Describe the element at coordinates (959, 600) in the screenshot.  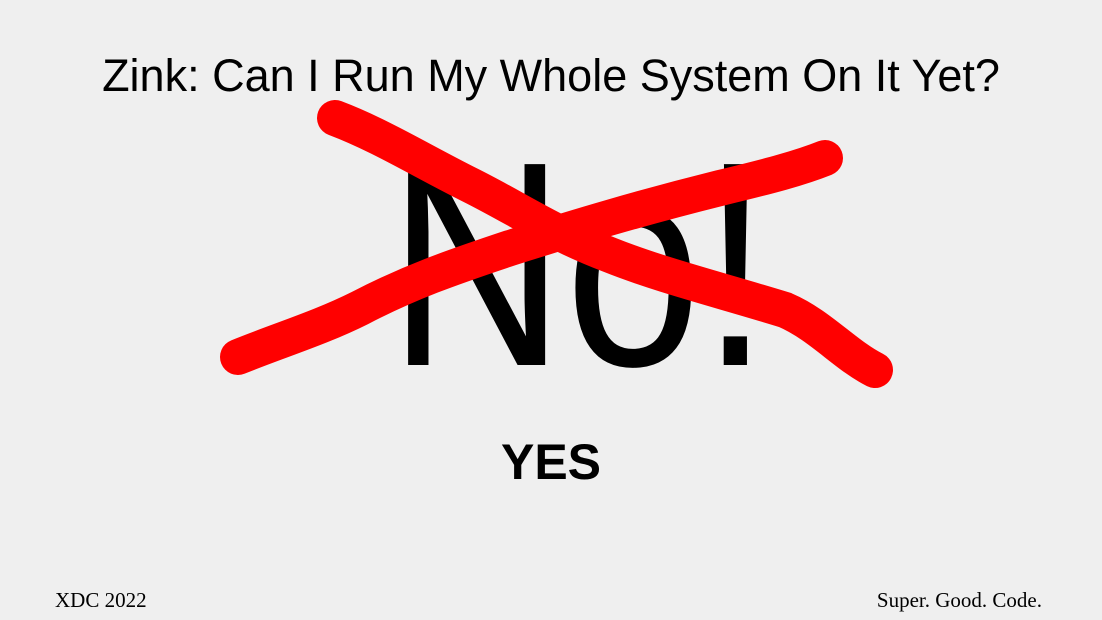
I see `footer-tagline: Super. Good. Code.` at that location.